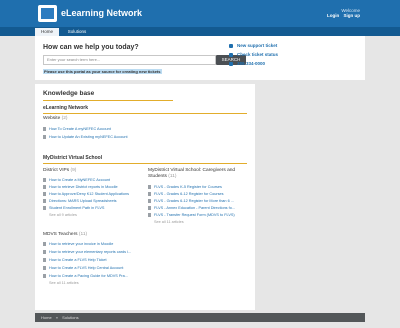 The image size is (400, 328). I want to click on folder-count: (11), so click(83, 234).